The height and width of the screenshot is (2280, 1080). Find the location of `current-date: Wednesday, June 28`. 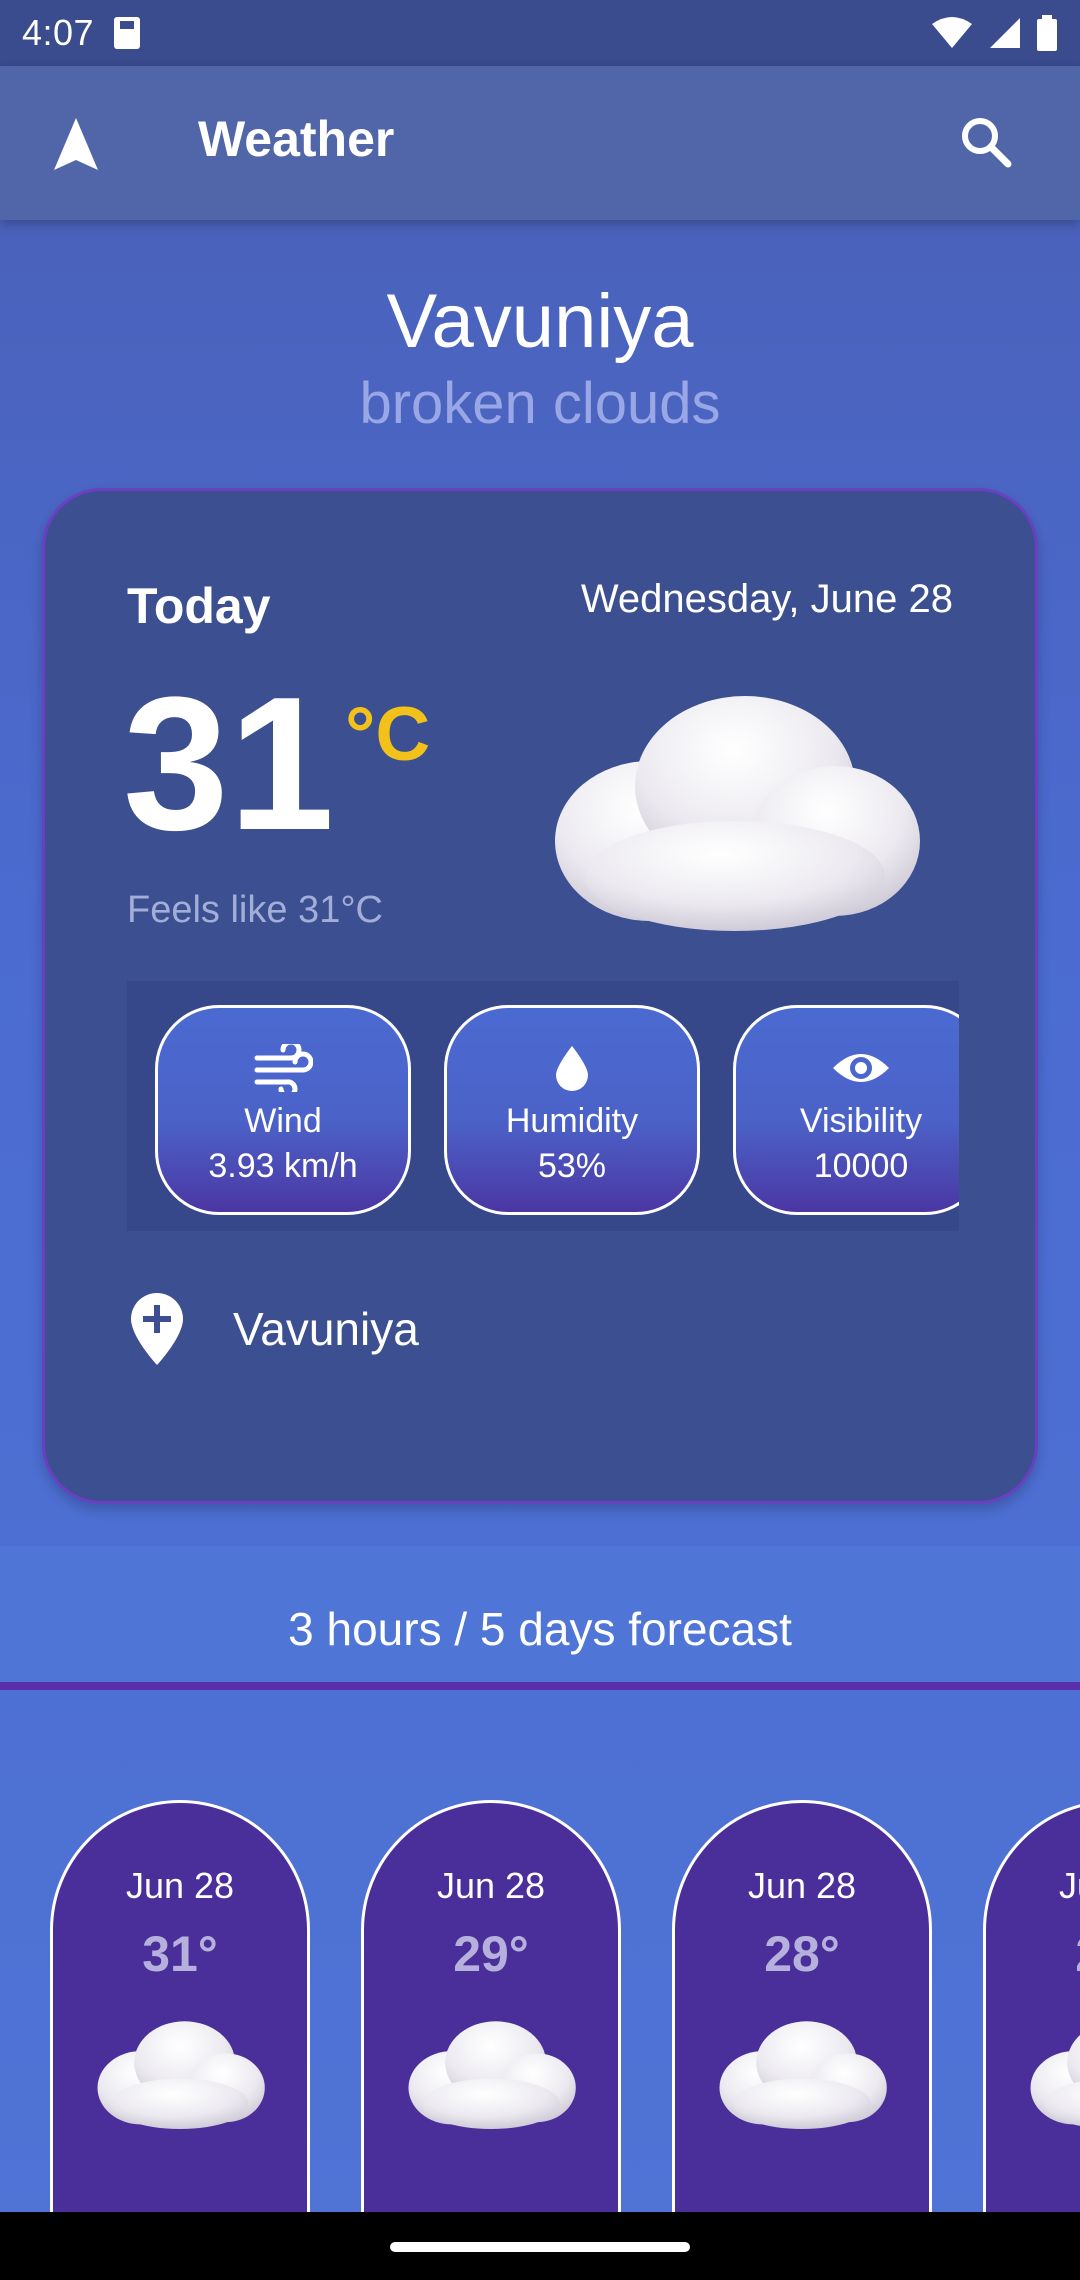

current-date: Wednesday, June 28 is located at coordinates (766, 599).